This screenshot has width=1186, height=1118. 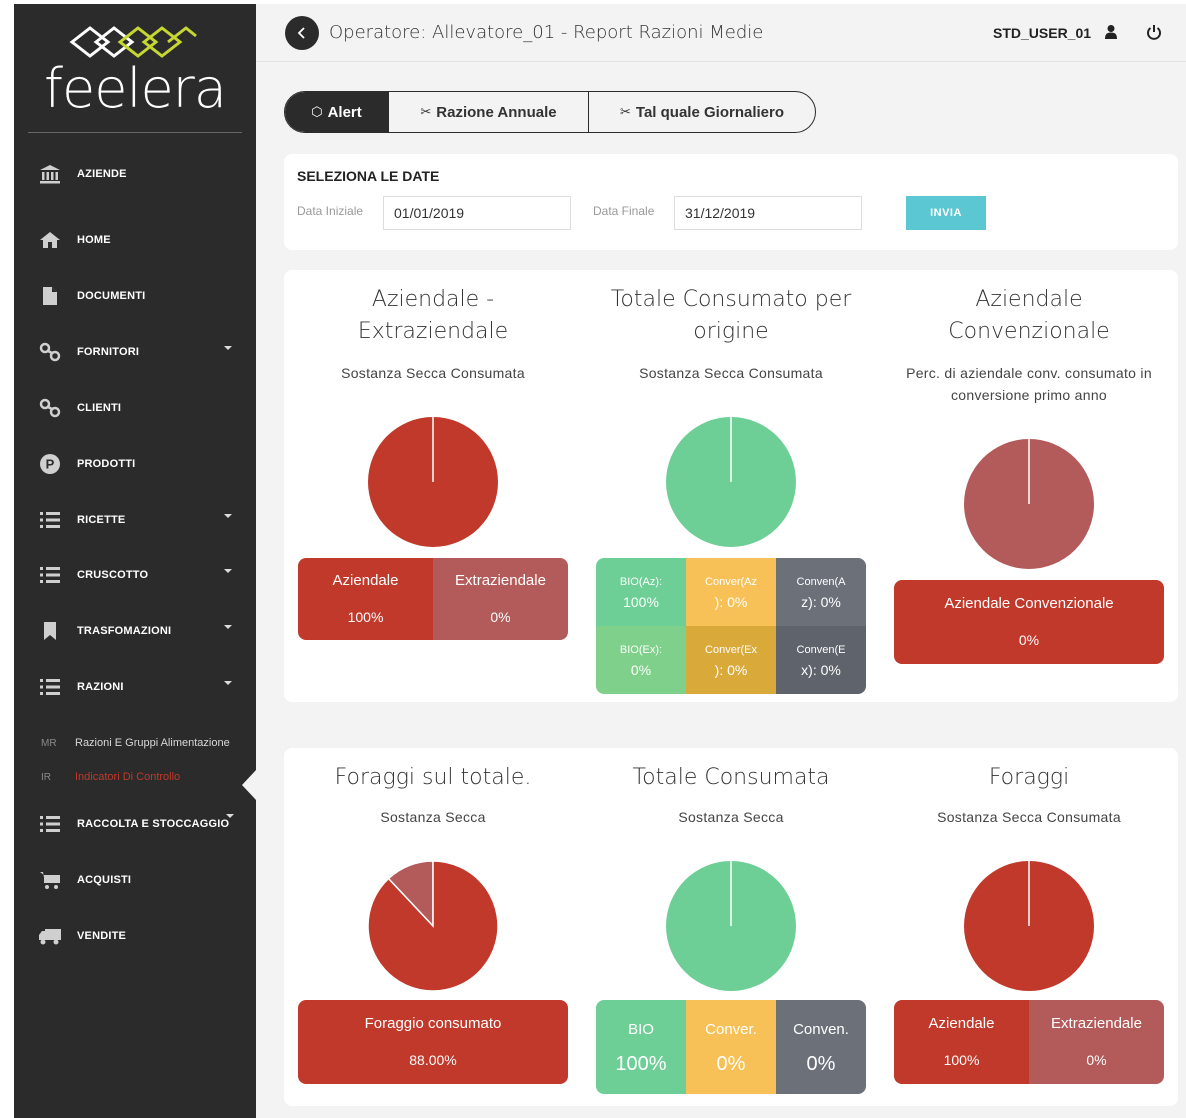 What do you see at coordinates (365, 599) in the screenshot?
I see `legend-item-aziendale: Aziendale 100%` at bounding box center [365, 599].